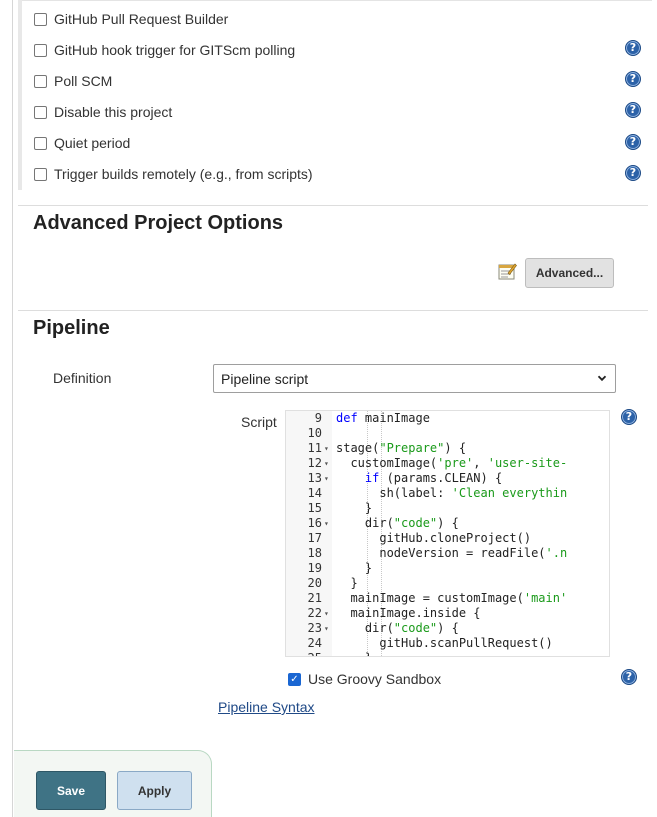  Describe the element at coordinates (12, 408) in the screenshot. I see `left-border` at that location.